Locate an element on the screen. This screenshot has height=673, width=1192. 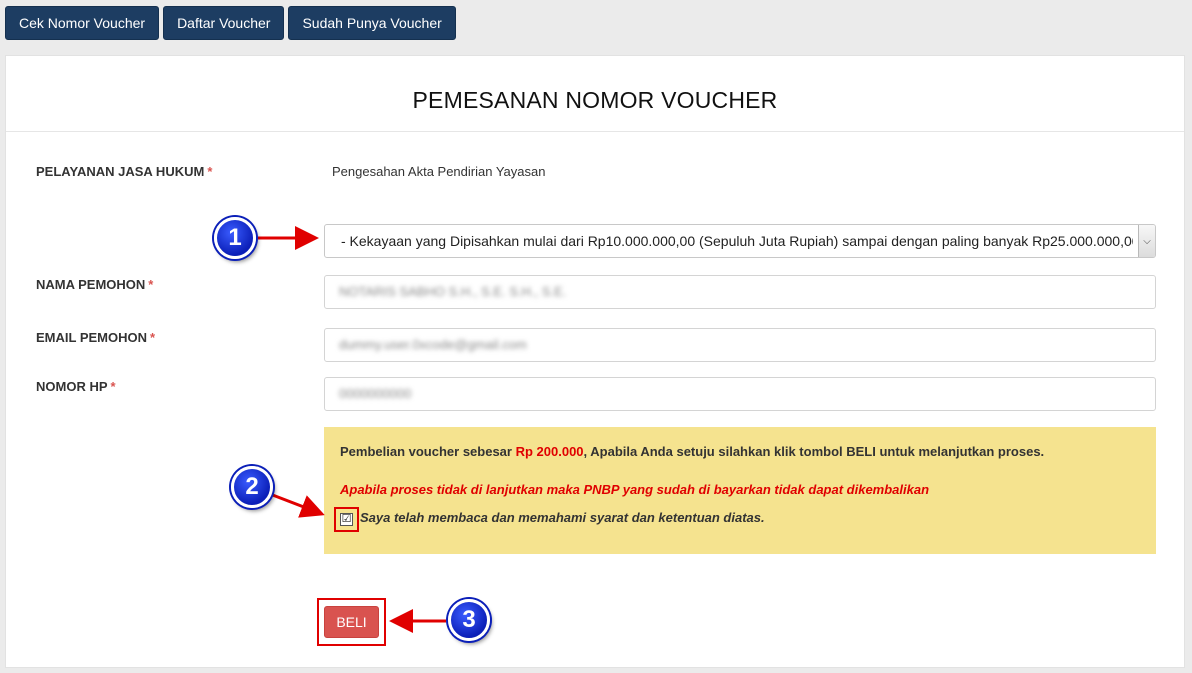
step-marker-3: 3 is located at coordinates (469, 620).